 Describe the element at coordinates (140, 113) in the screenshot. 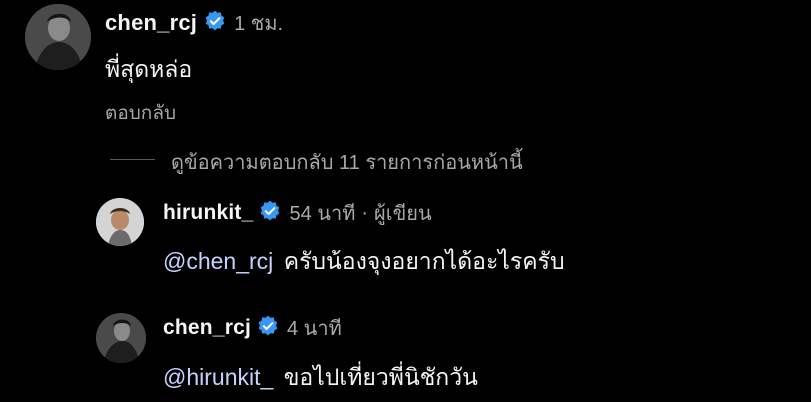

I see `reply-button: ตอบกลับ` at that location.